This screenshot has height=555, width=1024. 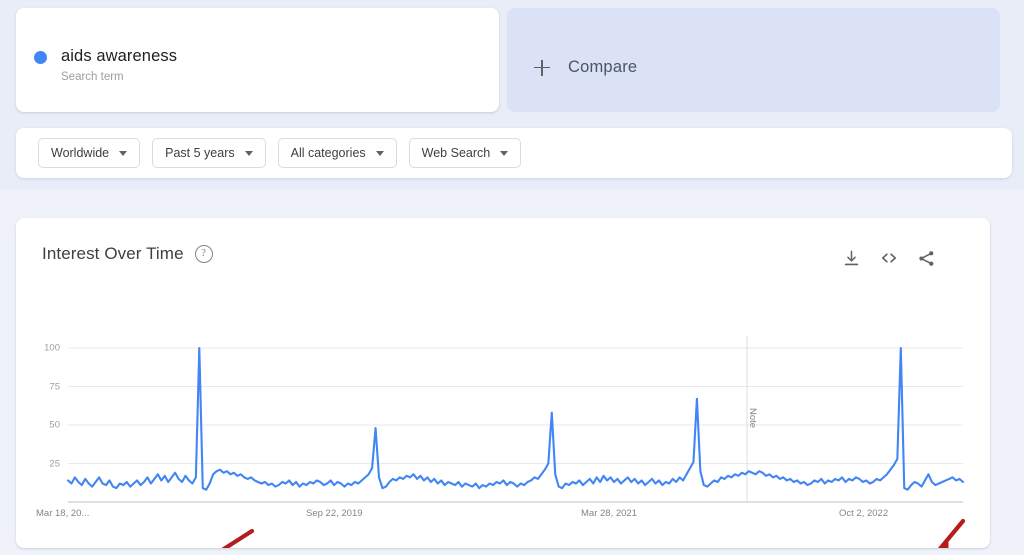 I want to click on search-term-content: aids awareness Search term, so click(x=105, y=65).